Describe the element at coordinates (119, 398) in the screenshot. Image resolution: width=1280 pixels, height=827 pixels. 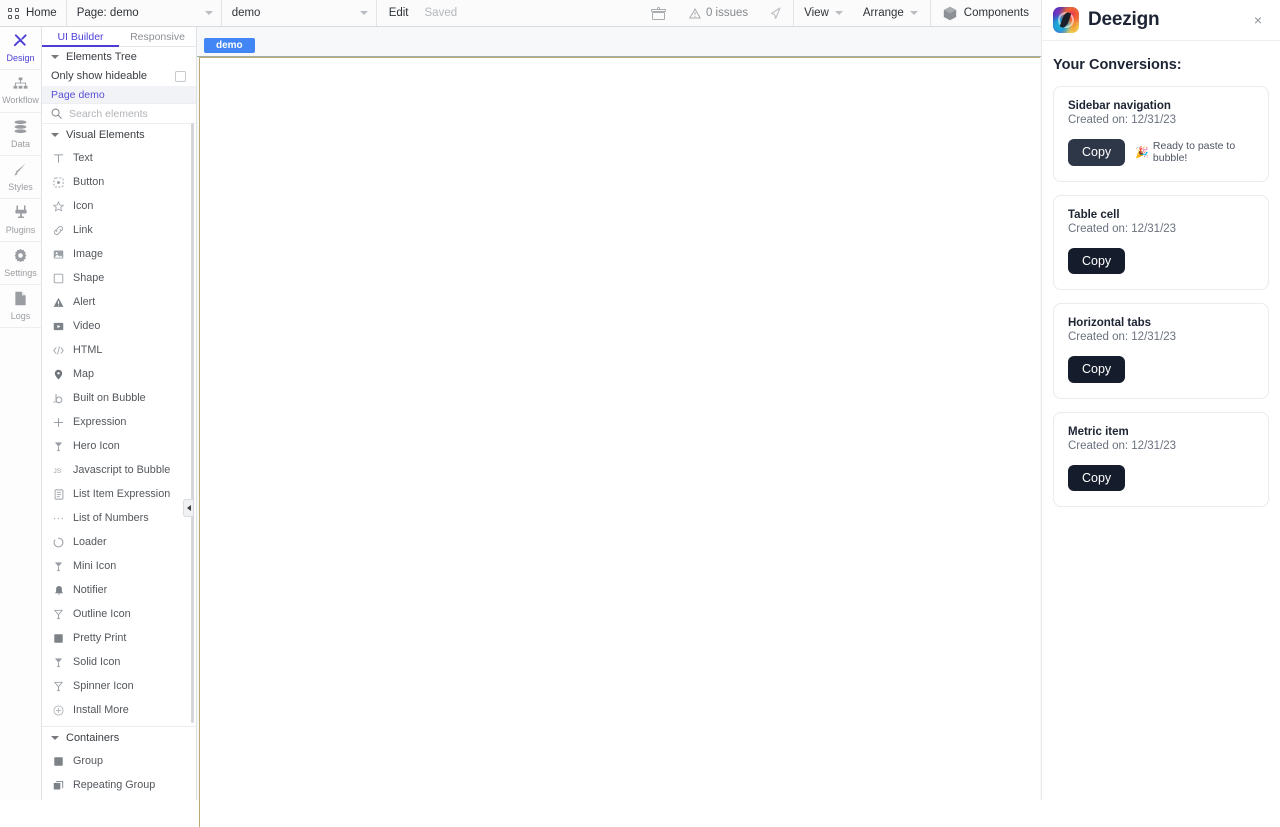
I see `element-palette-item: Built on Bubble` at that location.